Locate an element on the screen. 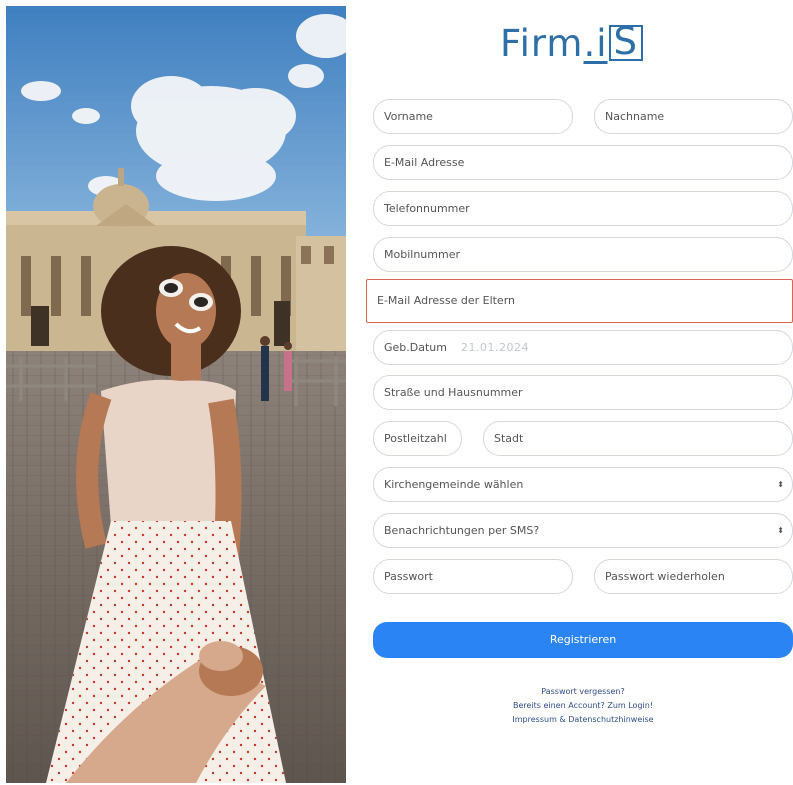 The image size is (793, 785). sms-select-value: Benachrichtungen per SMS? is located at coordinates (462, 530).